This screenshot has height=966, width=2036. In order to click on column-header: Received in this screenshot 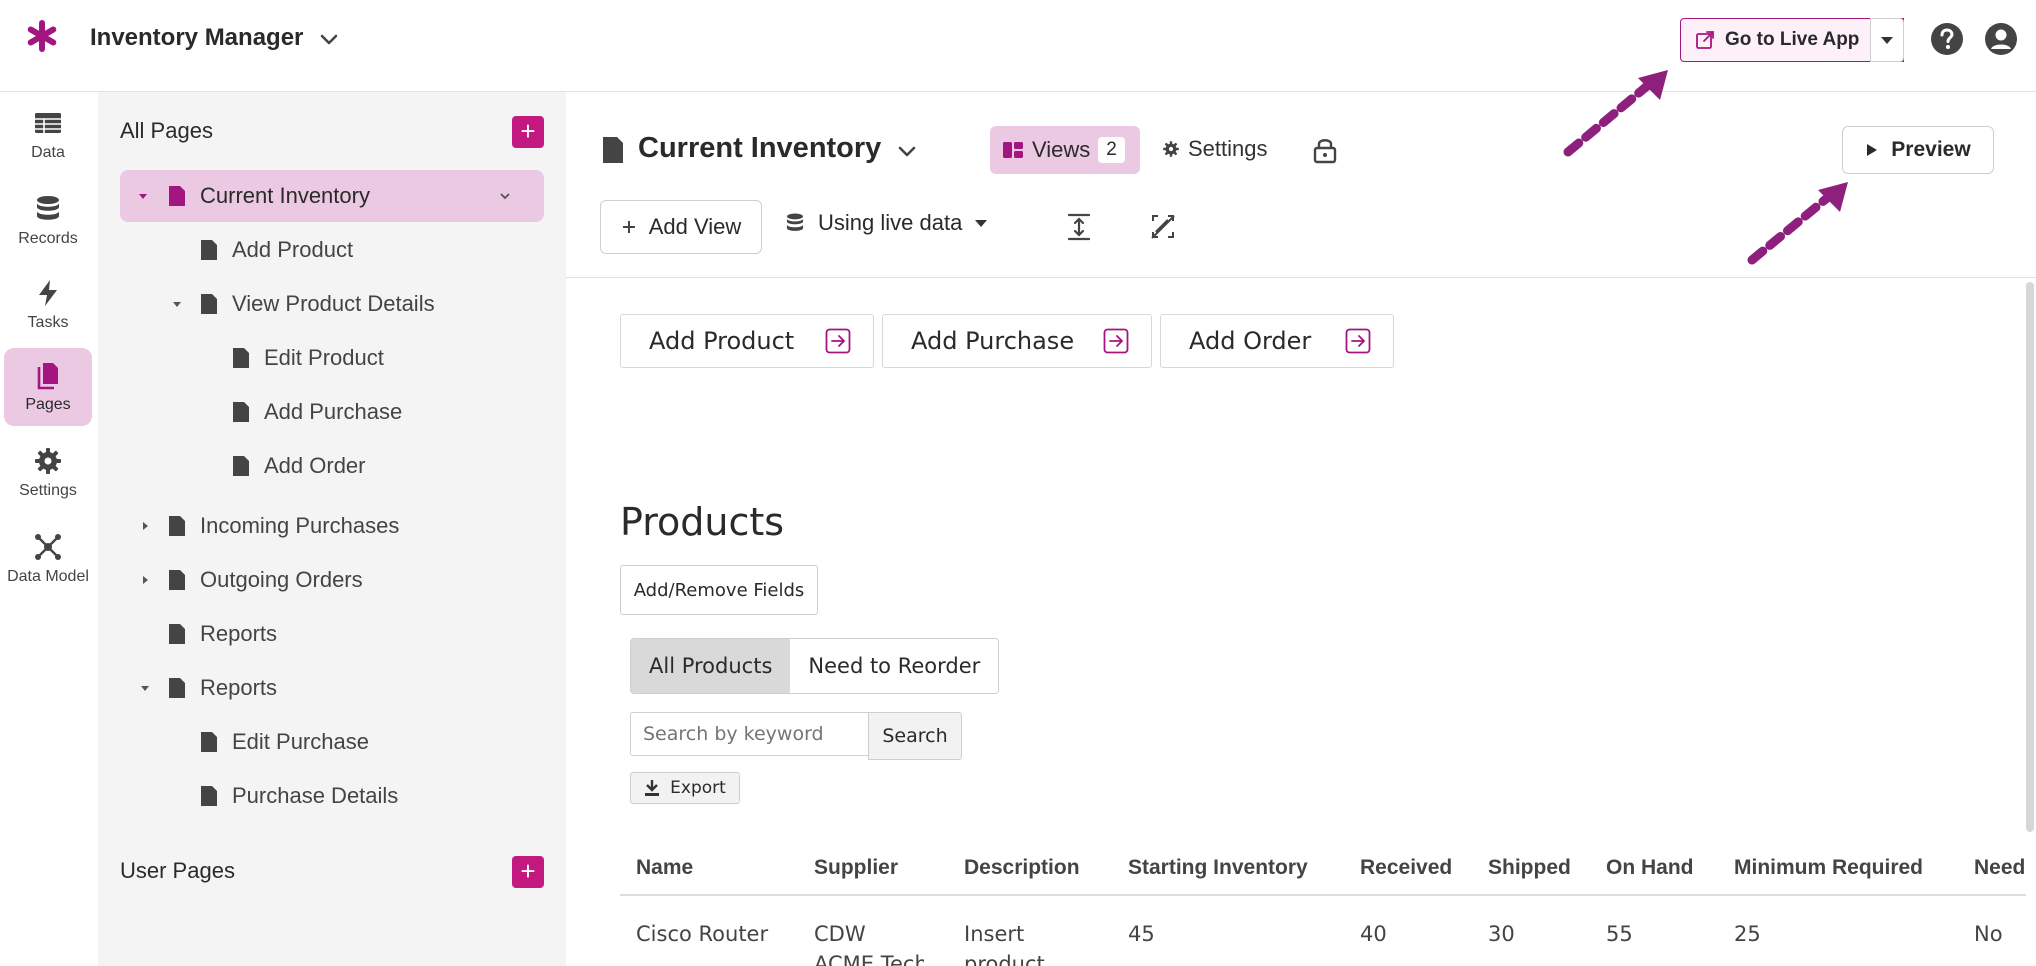, I will do `click(1406, 868)`.